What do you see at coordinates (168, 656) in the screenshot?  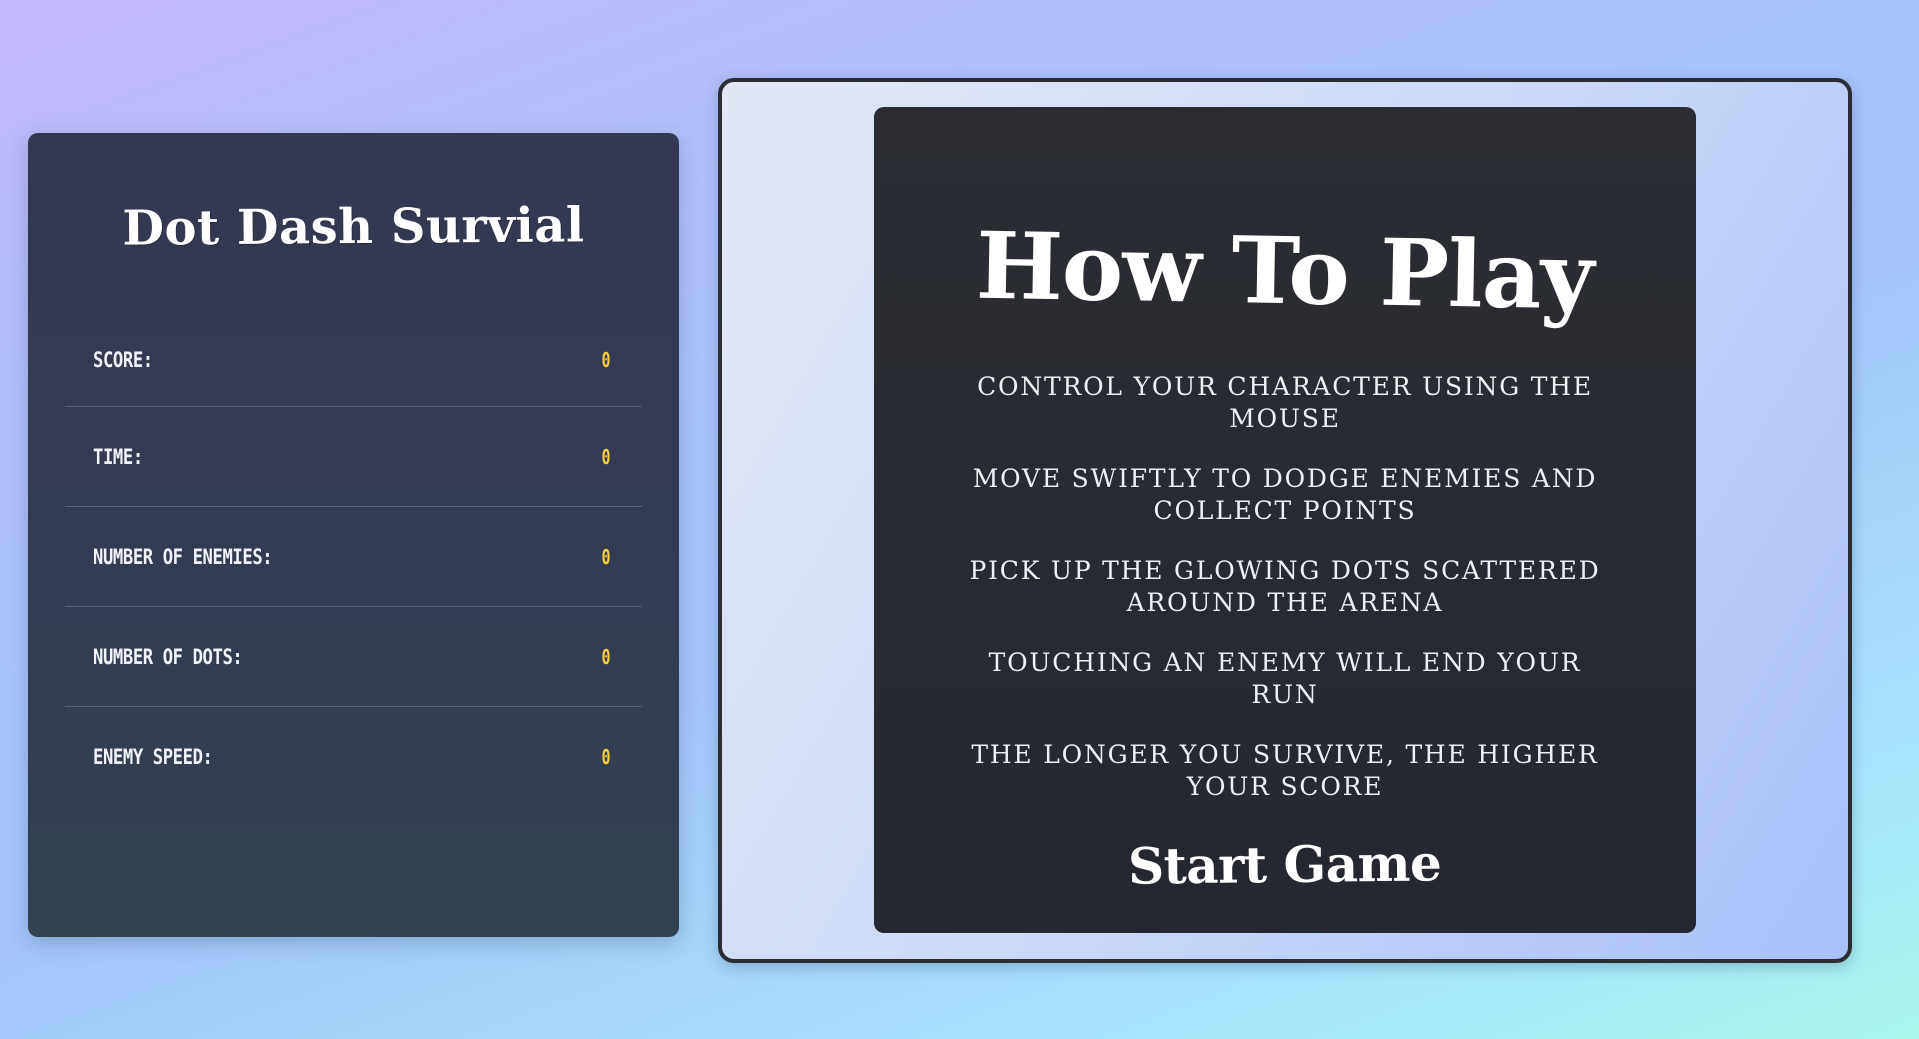 I see `stat-label: NUMBER OF DOTS:` at bounding box center [168, 656].